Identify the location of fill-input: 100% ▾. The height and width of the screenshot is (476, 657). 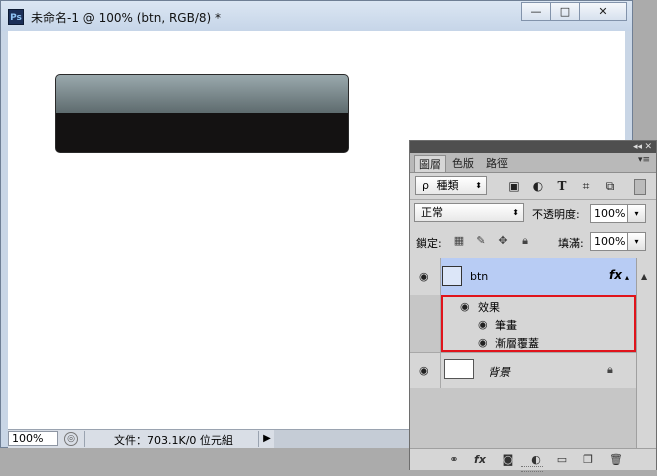
(618, 241).